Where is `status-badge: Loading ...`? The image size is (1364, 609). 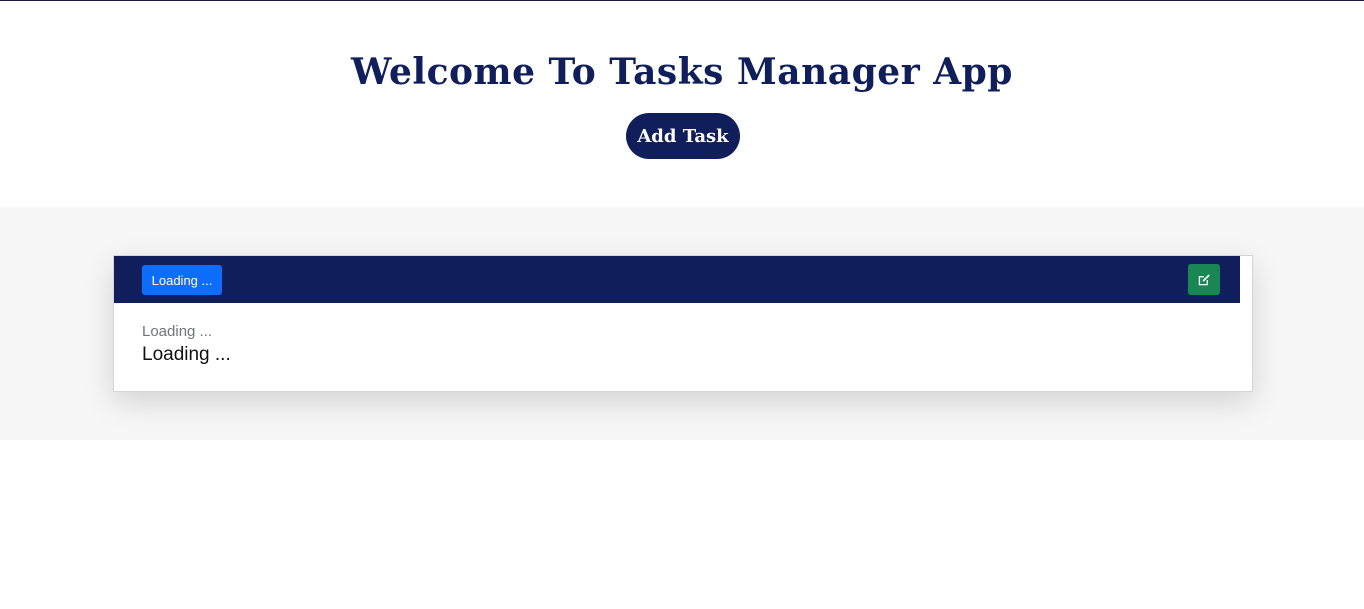 status-badge: Loading ... is located at coordinates (182, 280).